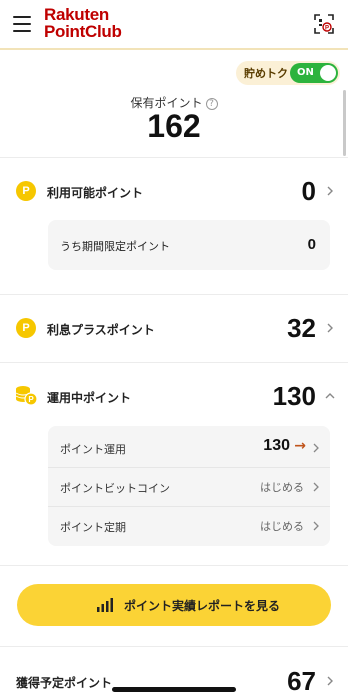 The height and width of the screenshot is (700, 348). What do you see at coordinates (174, 396) in the screenshot?
I see `operating-points-row: P 運用中ポイント 130` at bounding box center [174, 396].